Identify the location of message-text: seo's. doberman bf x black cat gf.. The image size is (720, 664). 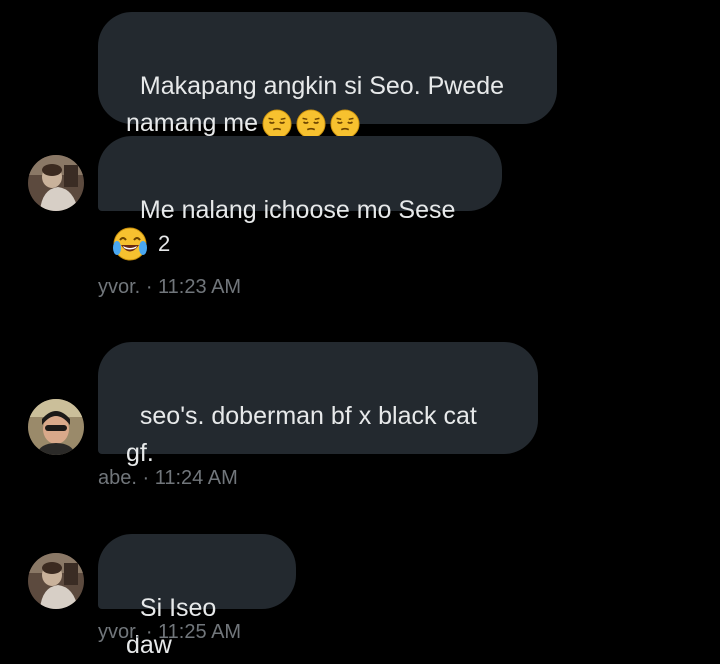
(301, 434).